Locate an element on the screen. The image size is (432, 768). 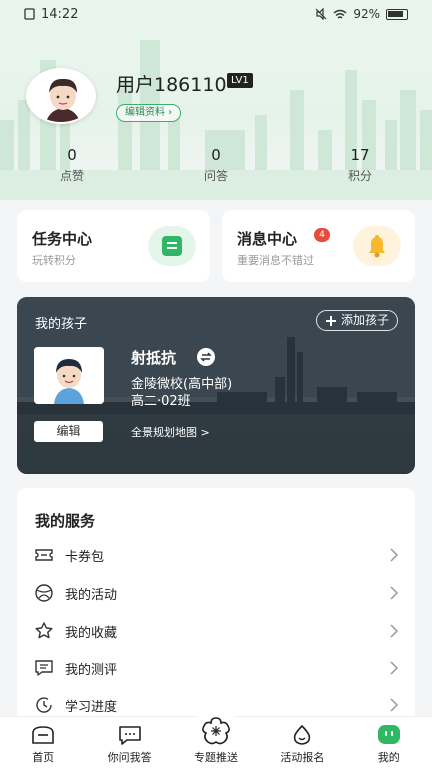
bell-icon-bg is located at coordinates (377, 246).